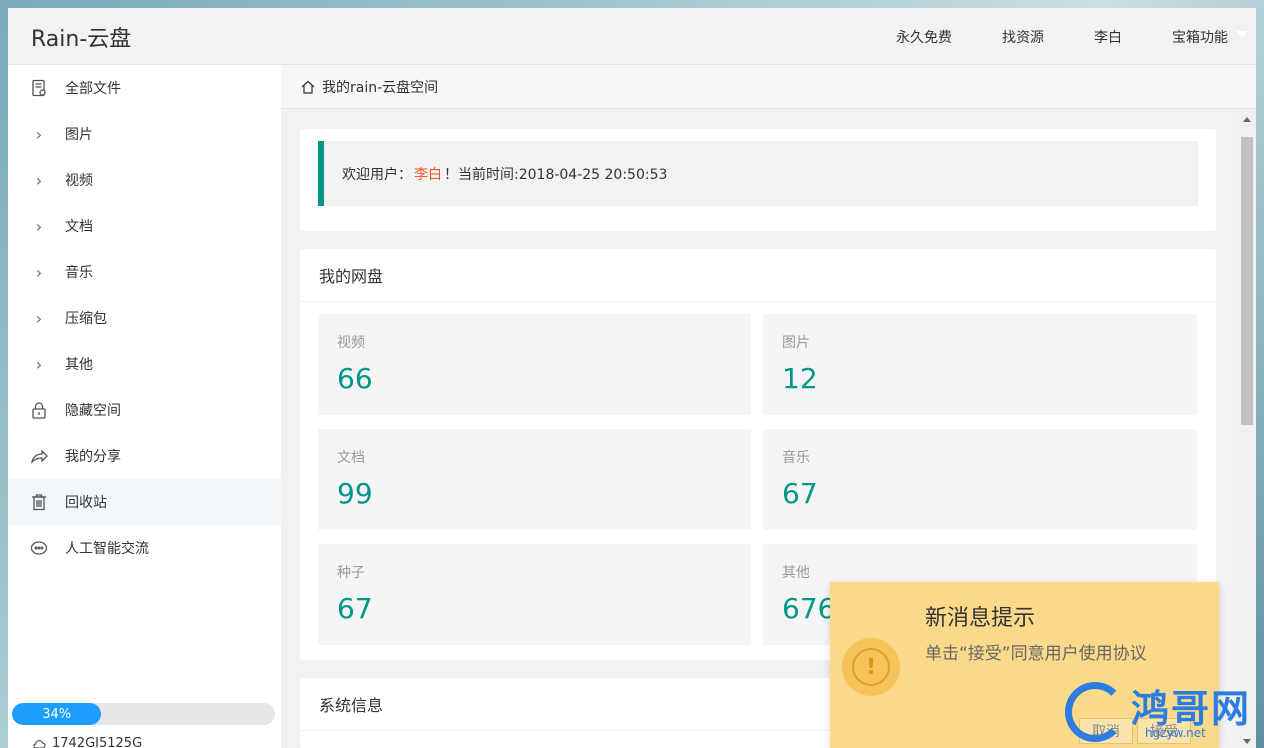 The width and height of the screenshot is (1264, 748). What do you see at coordinates (79, 181) in the screenshot?
I see `sidebar-item-label: 视频` at bounding box center [79, 181].